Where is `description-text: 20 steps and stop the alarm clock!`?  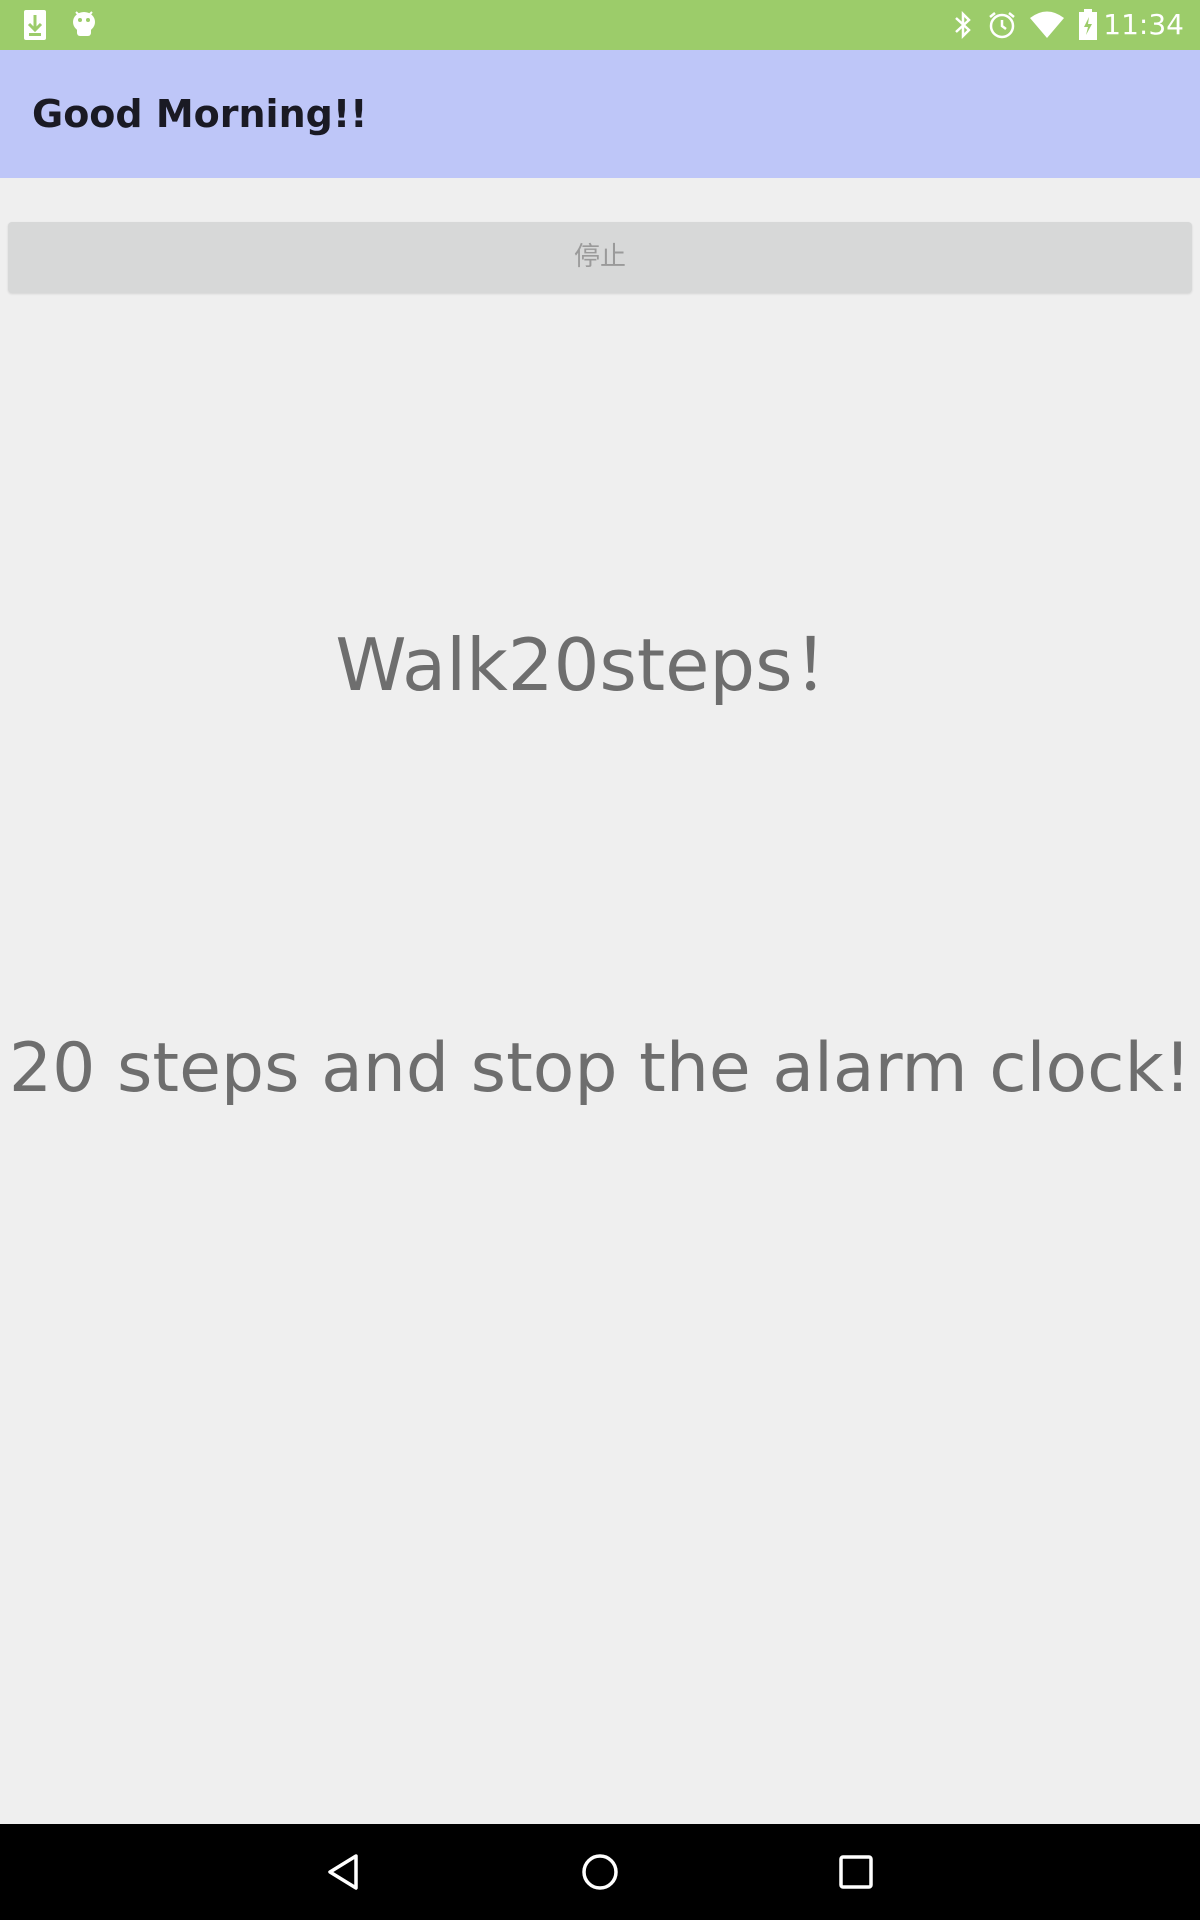 description-text: 20 steps and stop the alarm clock! is located at coordinates (600, 1068).